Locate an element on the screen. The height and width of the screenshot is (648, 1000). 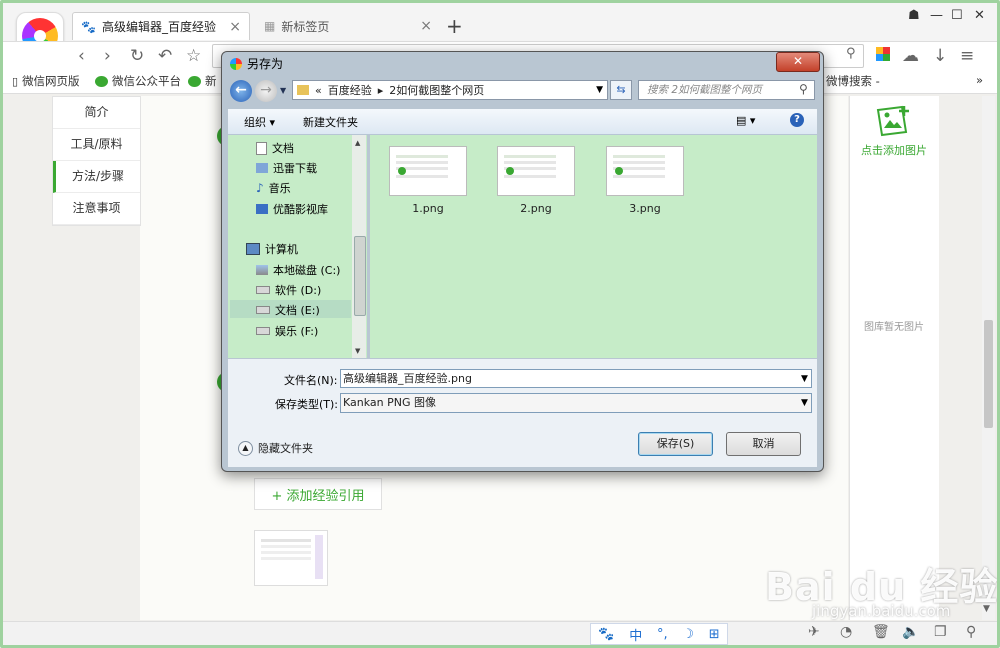
screenshot-thumbnail is located at coordinates (291, 558).